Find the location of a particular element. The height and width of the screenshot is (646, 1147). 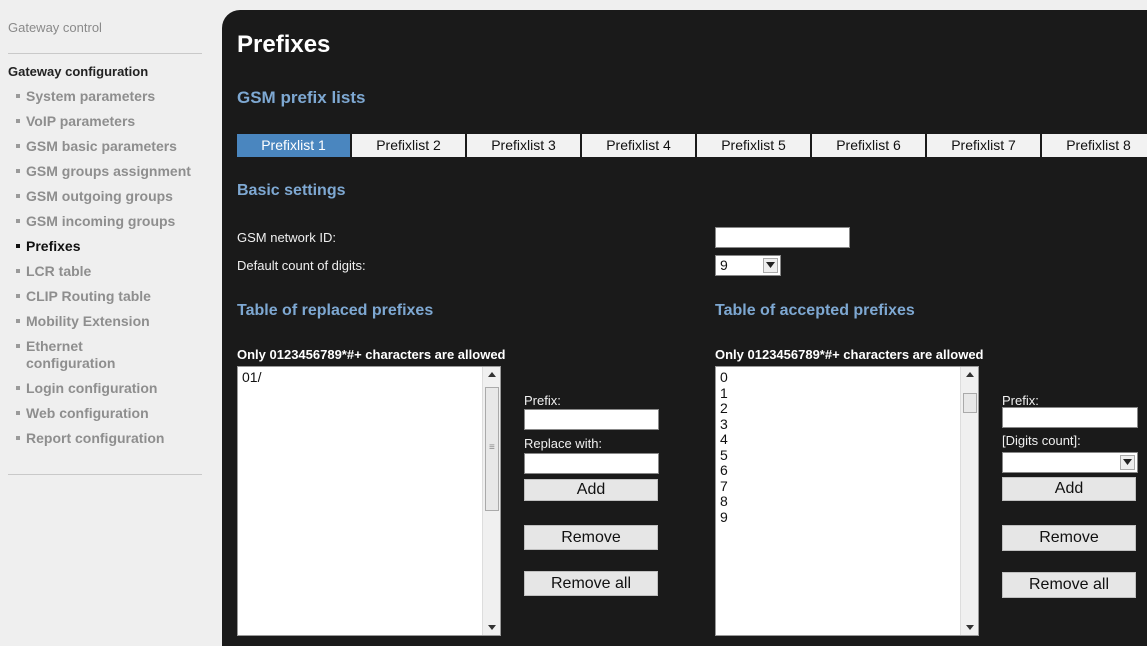

basic-settings-title: Basic settings is located at coordinates (291, 190).